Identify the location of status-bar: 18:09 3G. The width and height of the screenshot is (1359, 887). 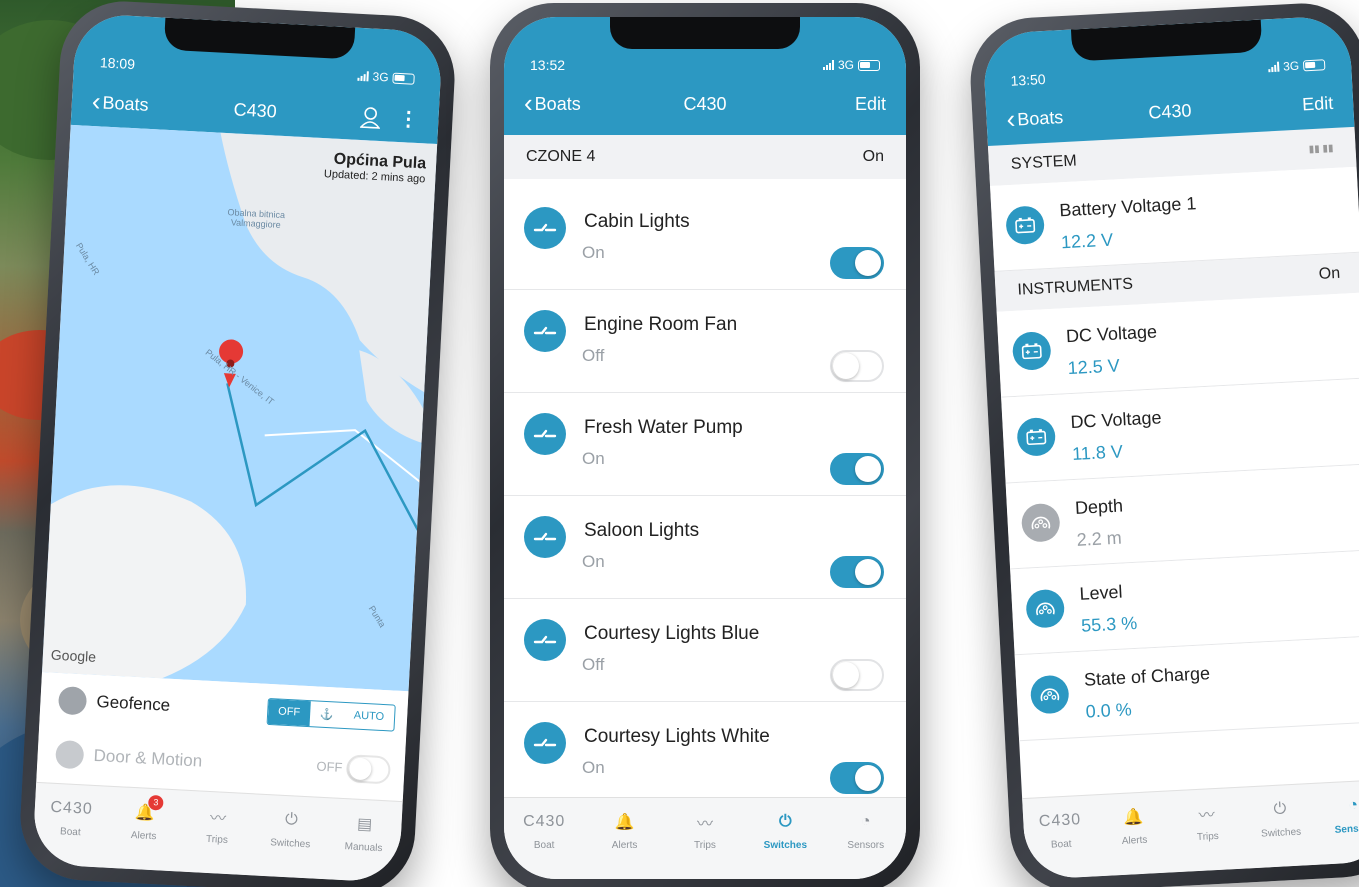
(257, 70).